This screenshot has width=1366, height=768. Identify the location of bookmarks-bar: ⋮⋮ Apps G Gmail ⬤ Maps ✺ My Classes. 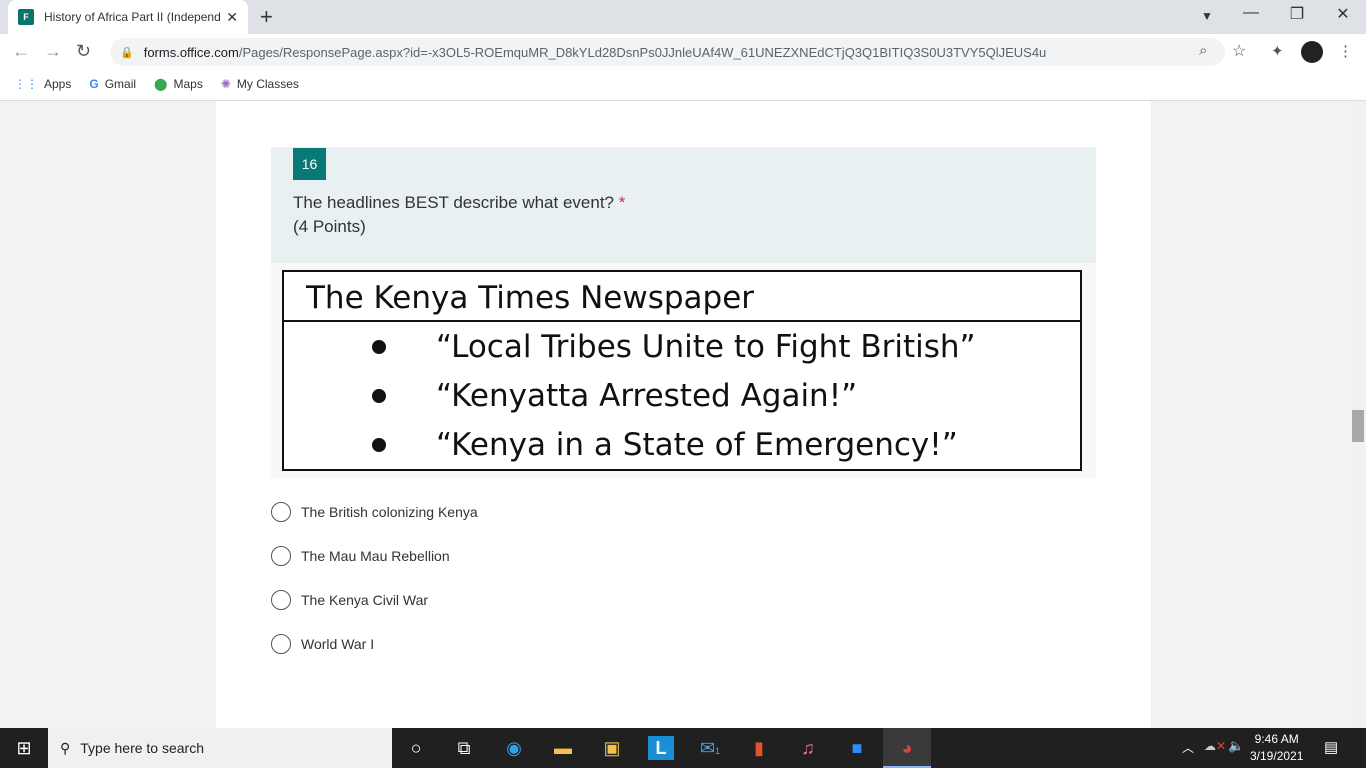
(683, 84).